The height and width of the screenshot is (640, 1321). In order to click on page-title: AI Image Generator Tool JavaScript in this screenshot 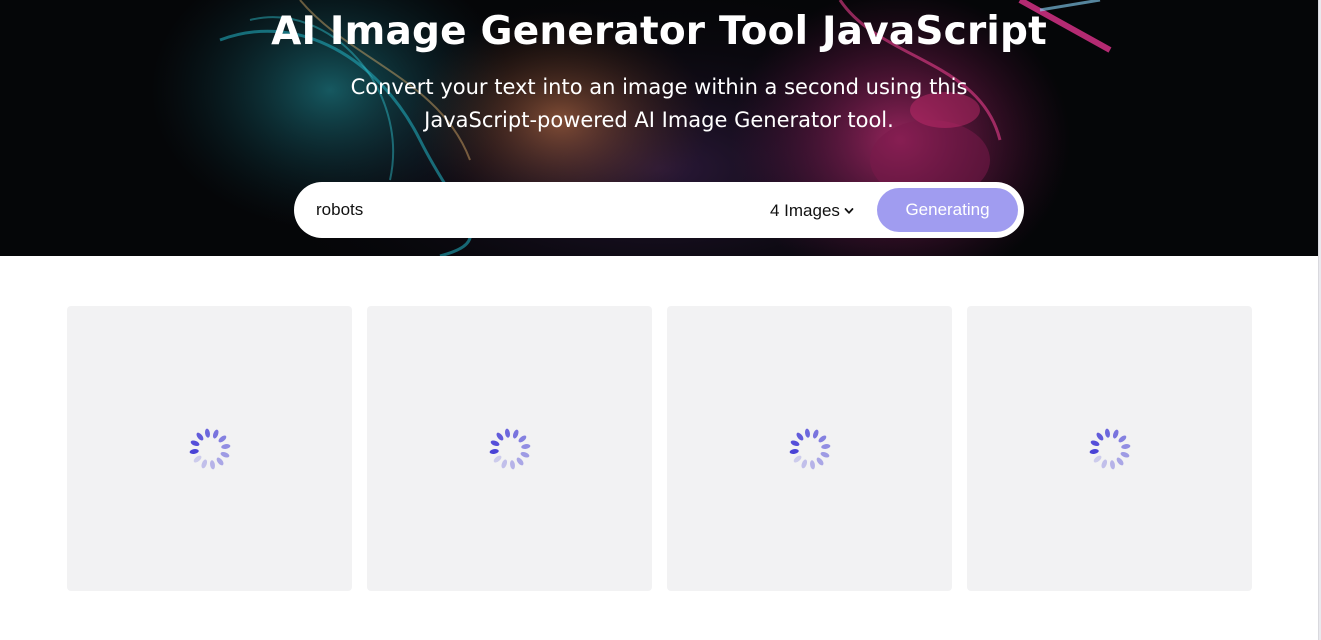, I will do `click(659, 31)`.